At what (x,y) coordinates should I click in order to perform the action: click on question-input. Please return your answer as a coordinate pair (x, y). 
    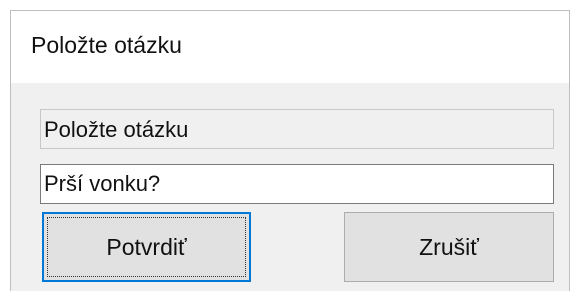
    Looking at the image, I should click on (297, 184).